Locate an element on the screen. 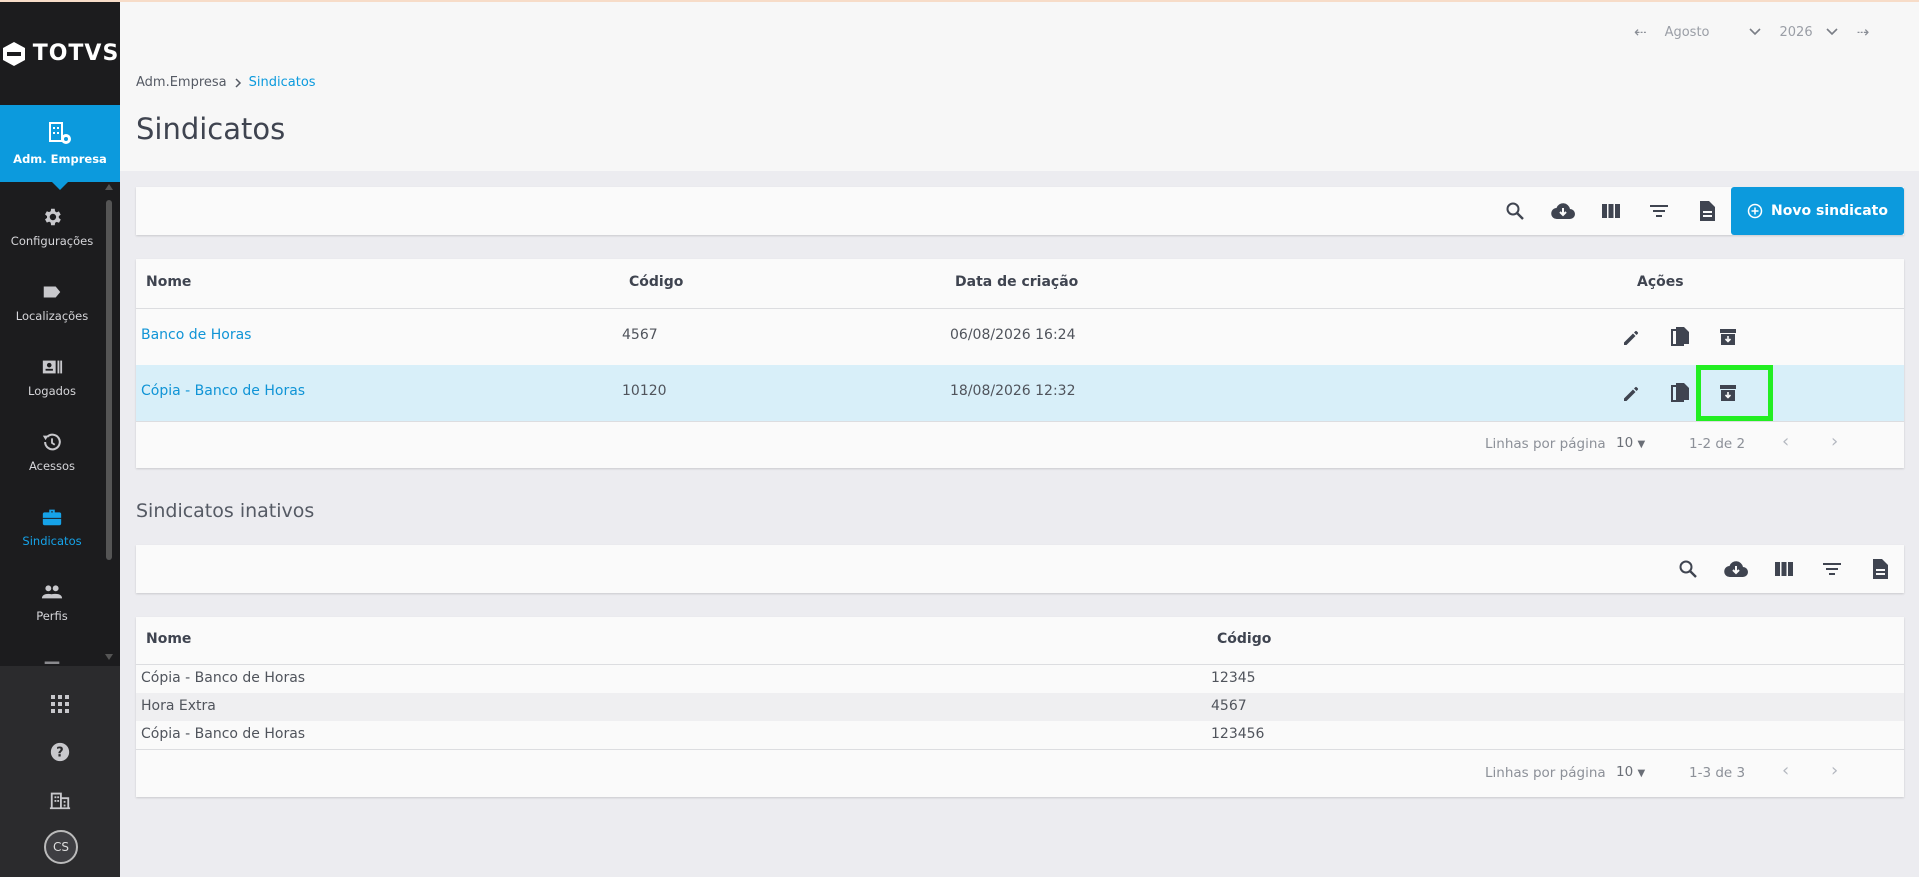 This screenshot has height=877, width=1919. sidebar-item-acessos: Acessos is located at coordinates (52, 444).